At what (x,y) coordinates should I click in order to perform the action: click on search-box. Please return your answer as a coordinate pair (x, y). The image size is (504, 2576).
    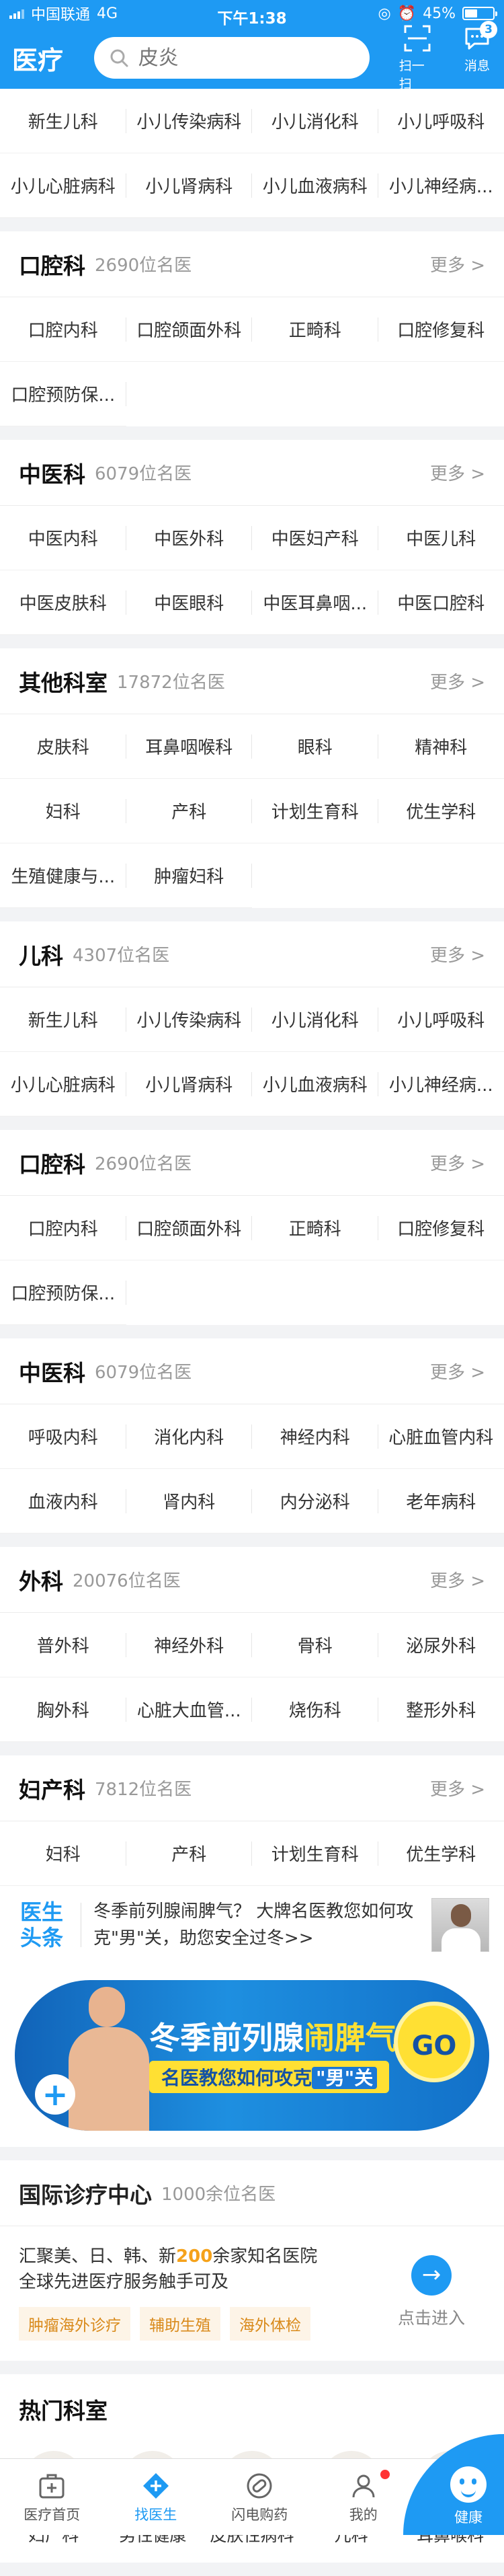
    Looking at the image, I should click on (232, 58).